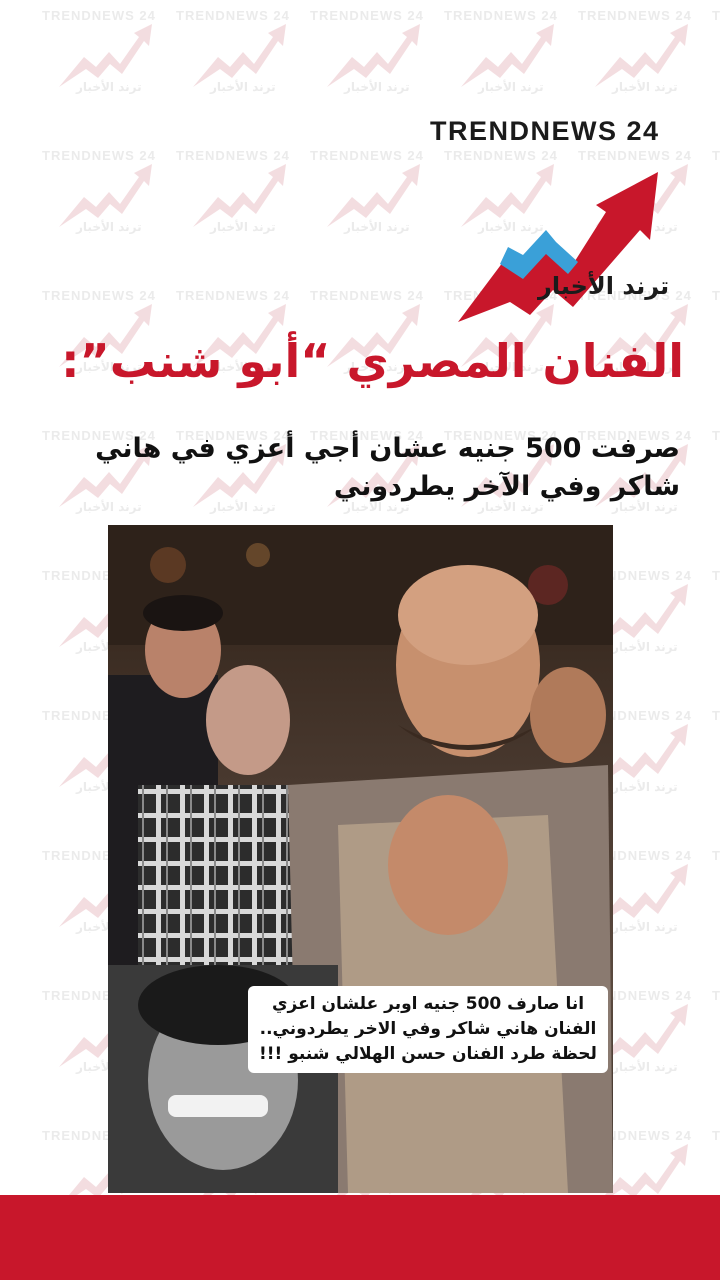 This screenshot has width=720, height=1280. I want to click on logo-brand-text: TRENDNEWS 24, so click(545, 131).